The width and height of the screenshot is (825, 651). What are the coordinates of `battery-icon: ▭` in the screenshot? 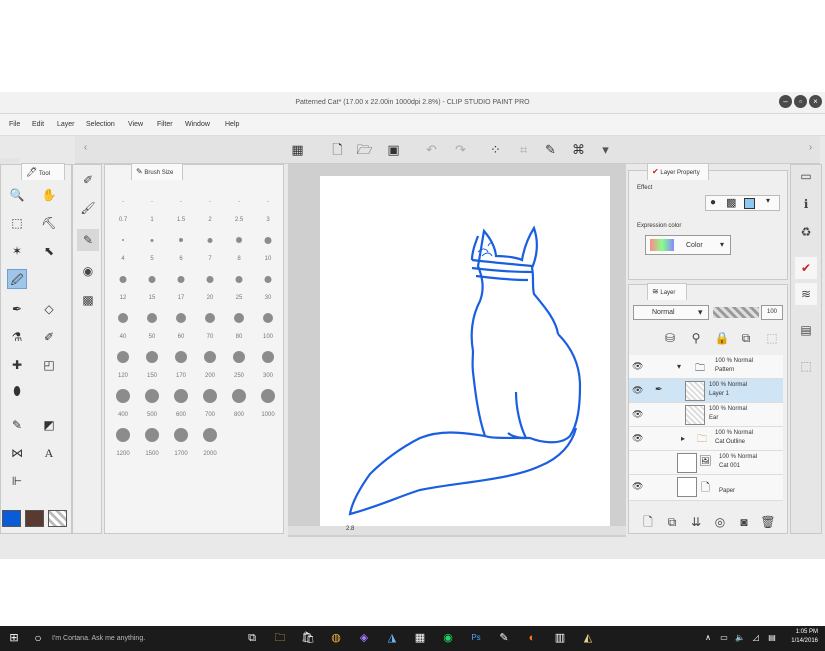 It's located at (724, 638).